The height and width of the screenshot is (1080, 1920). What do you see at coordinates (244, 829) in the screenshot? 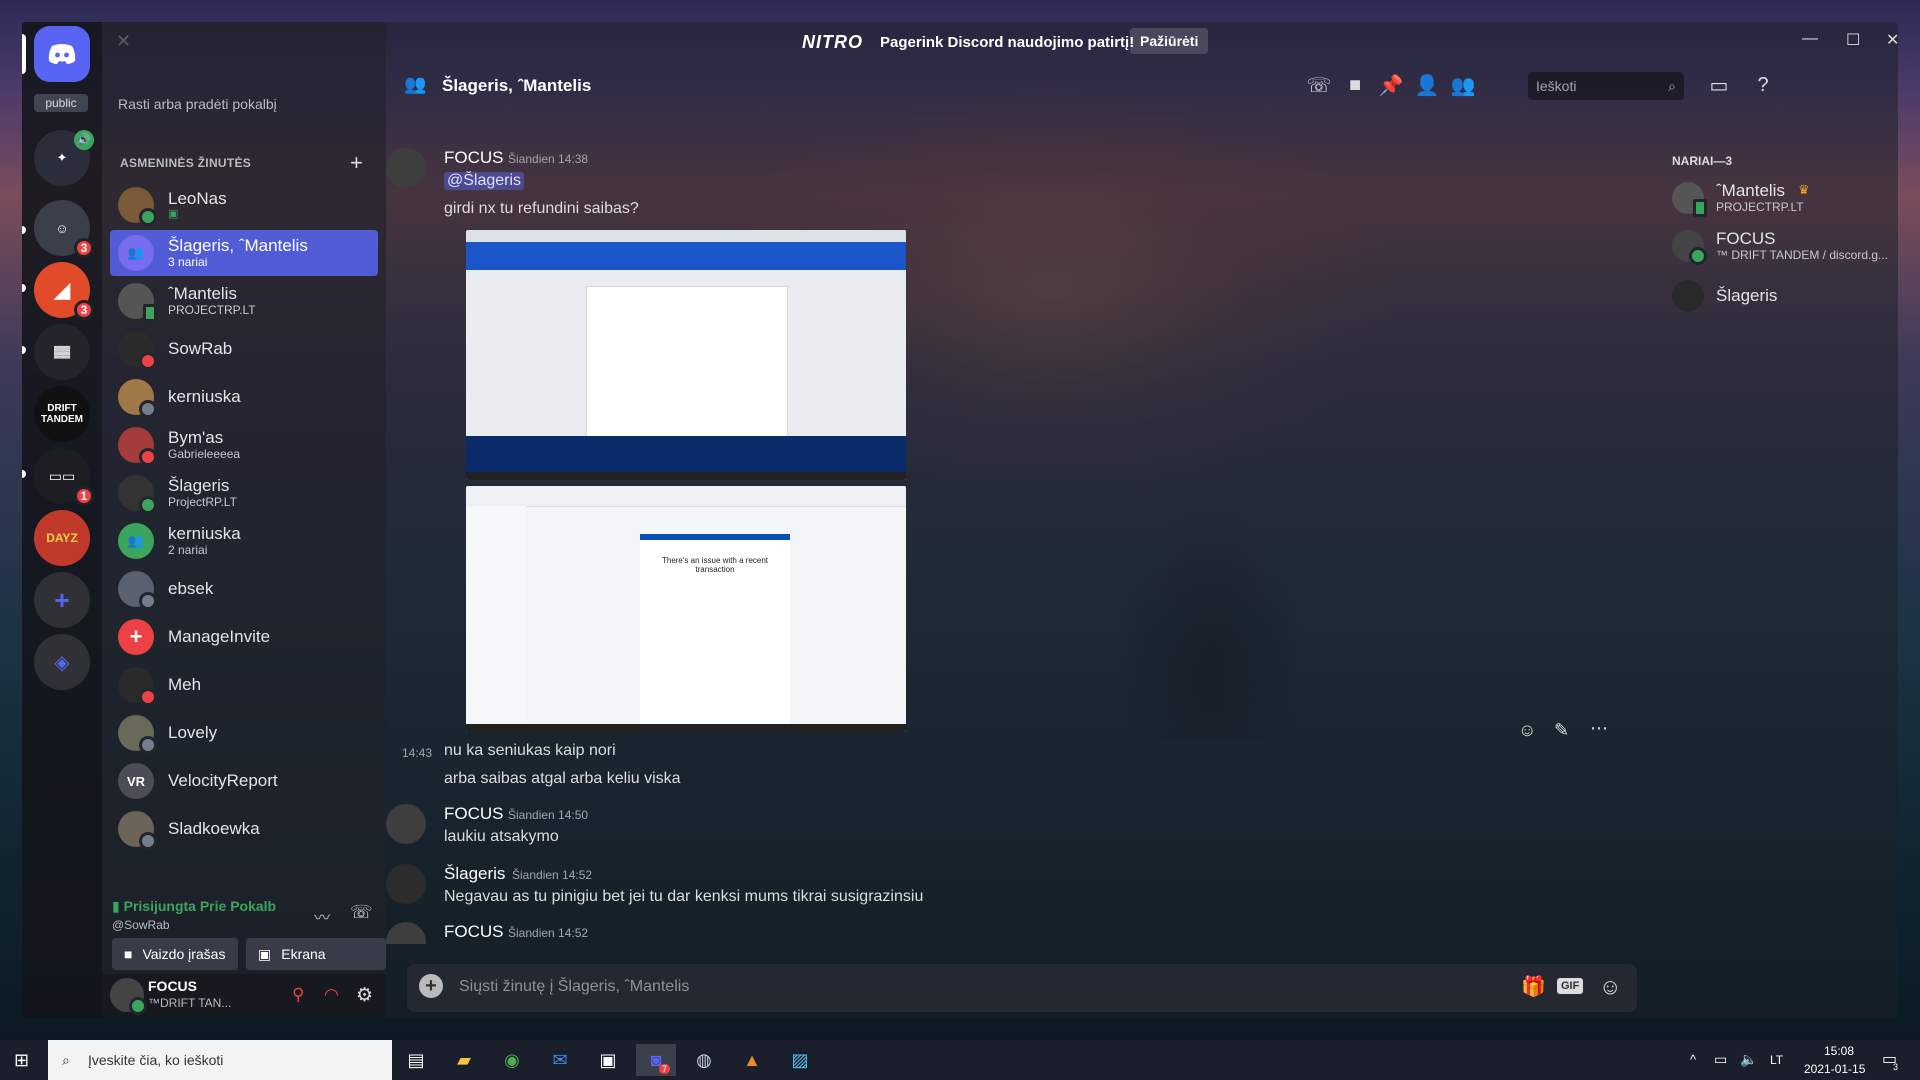
I see `dm-item: Sladkoewka` at bounding box center [244, 829].